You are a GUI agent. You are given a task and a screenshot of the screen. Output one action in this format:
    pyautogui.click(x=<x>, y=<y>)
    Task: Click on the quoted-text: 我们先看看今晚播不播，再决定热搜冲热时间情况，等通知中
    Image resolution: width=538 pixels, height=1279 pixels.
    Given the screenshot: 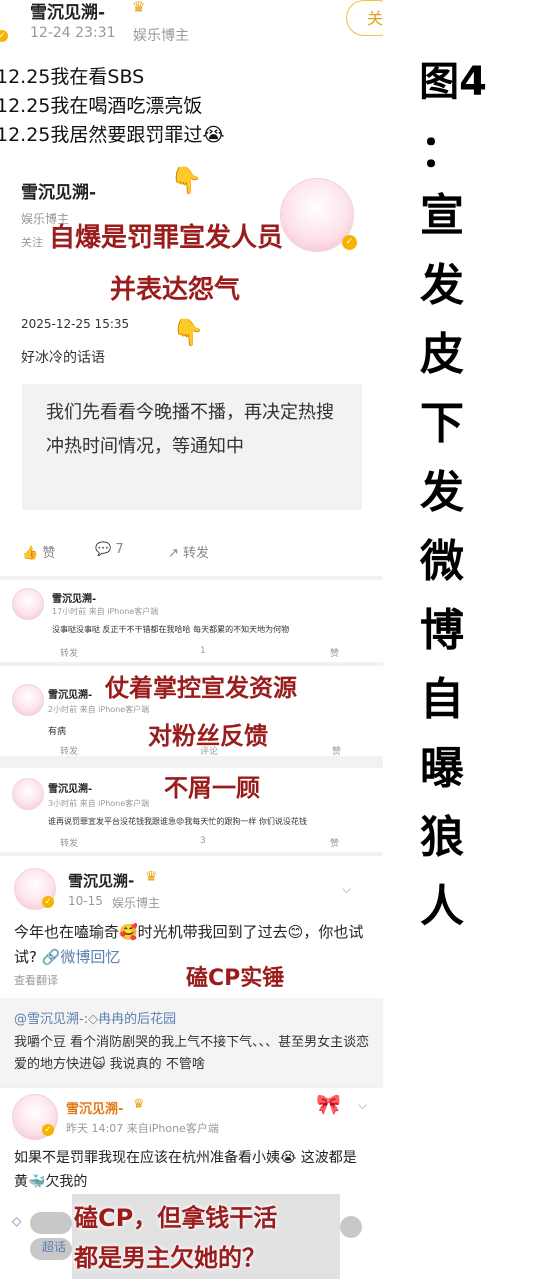 What is the action you would take?
    pyautogui.click(x=190, y=429)
    